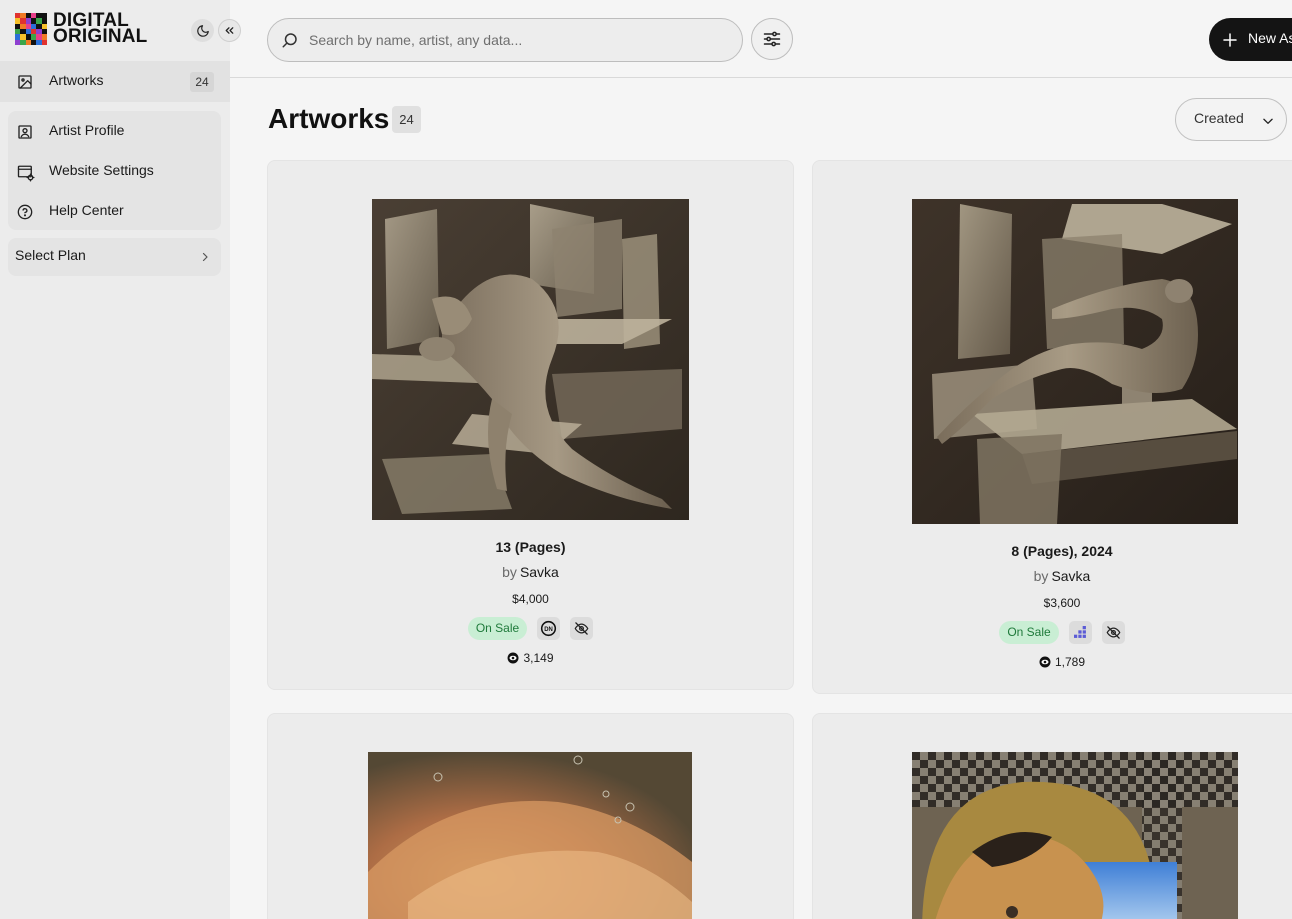  What do you see at coordinates (289, 40) in the screenshot?
I see `search-icon` at bounding box center [289, 40].